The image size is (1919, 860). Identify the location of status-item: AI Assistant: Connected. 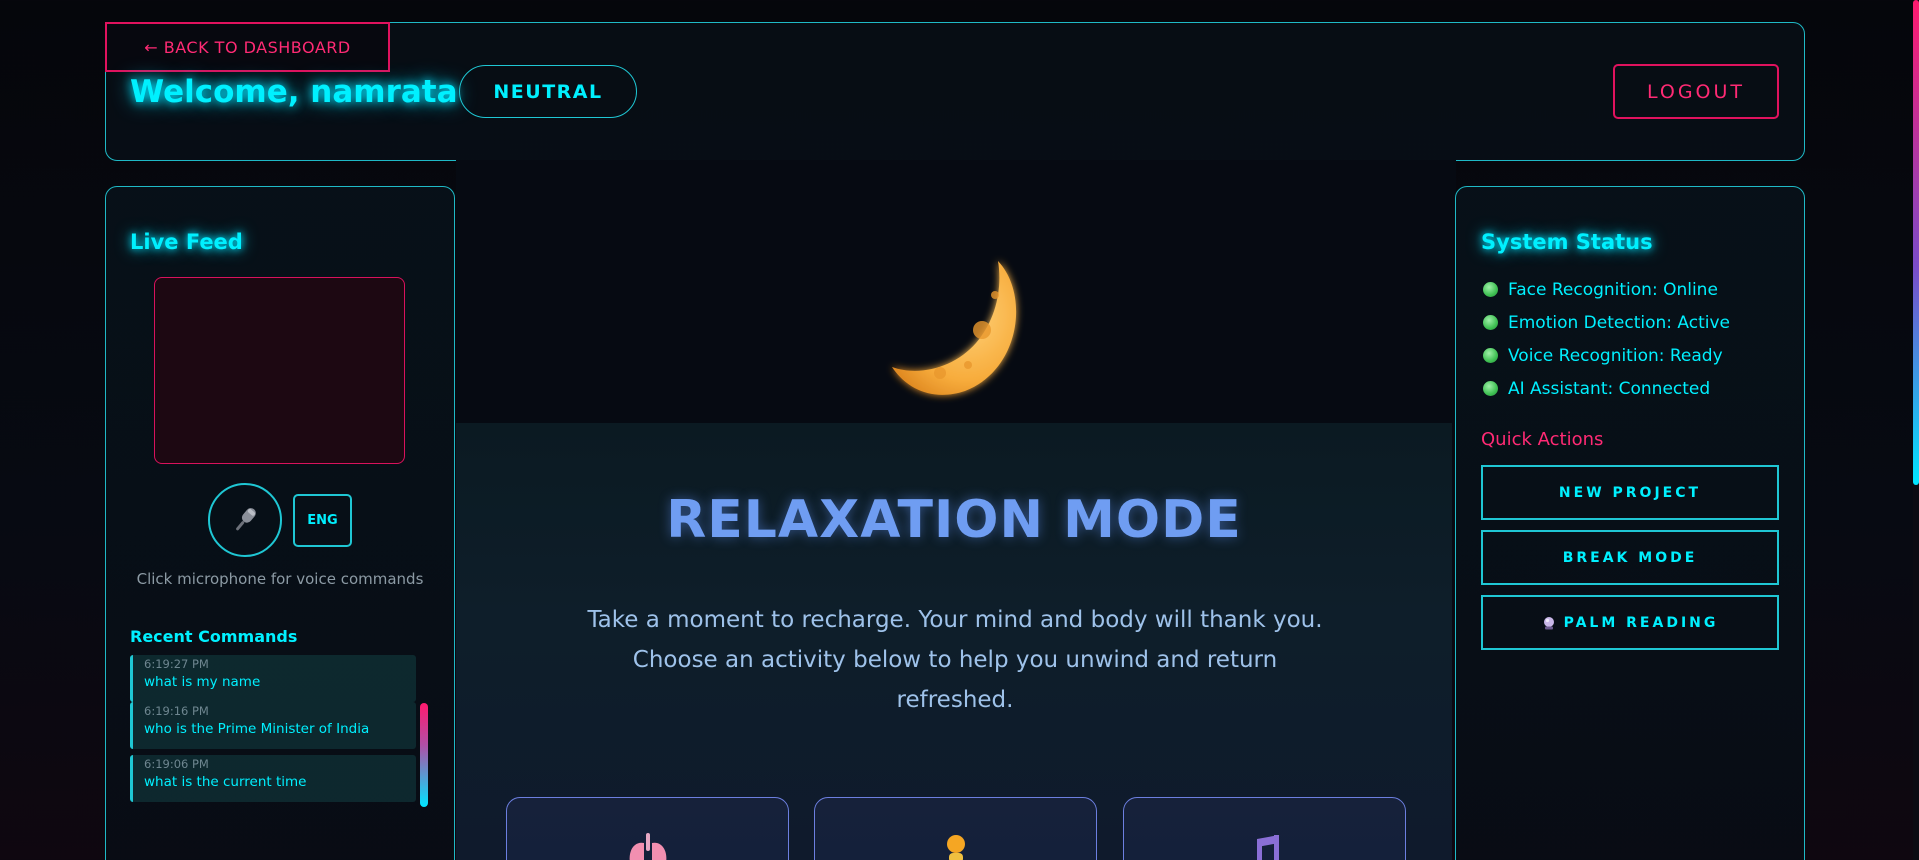
(1606, 388).